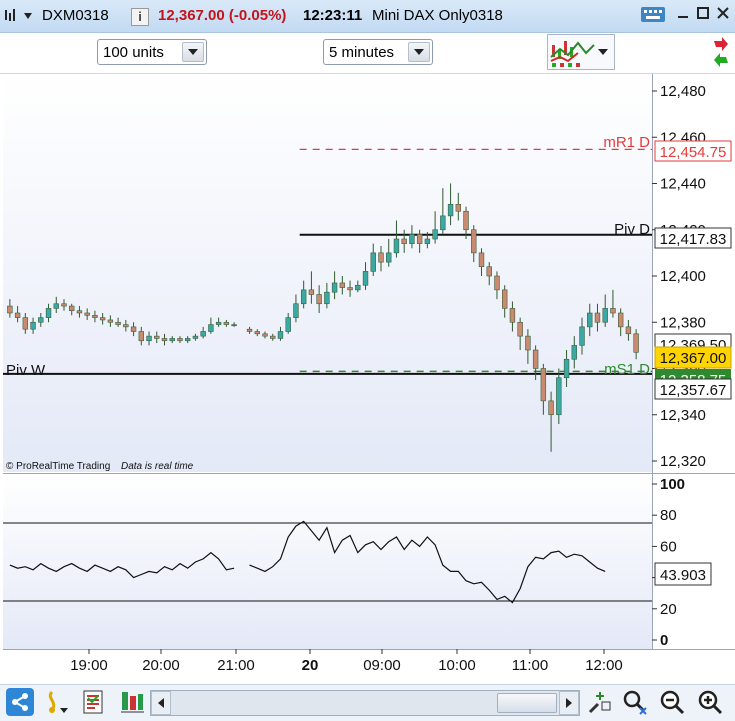  I want to click on keyboard-icon, so click(652, 15).